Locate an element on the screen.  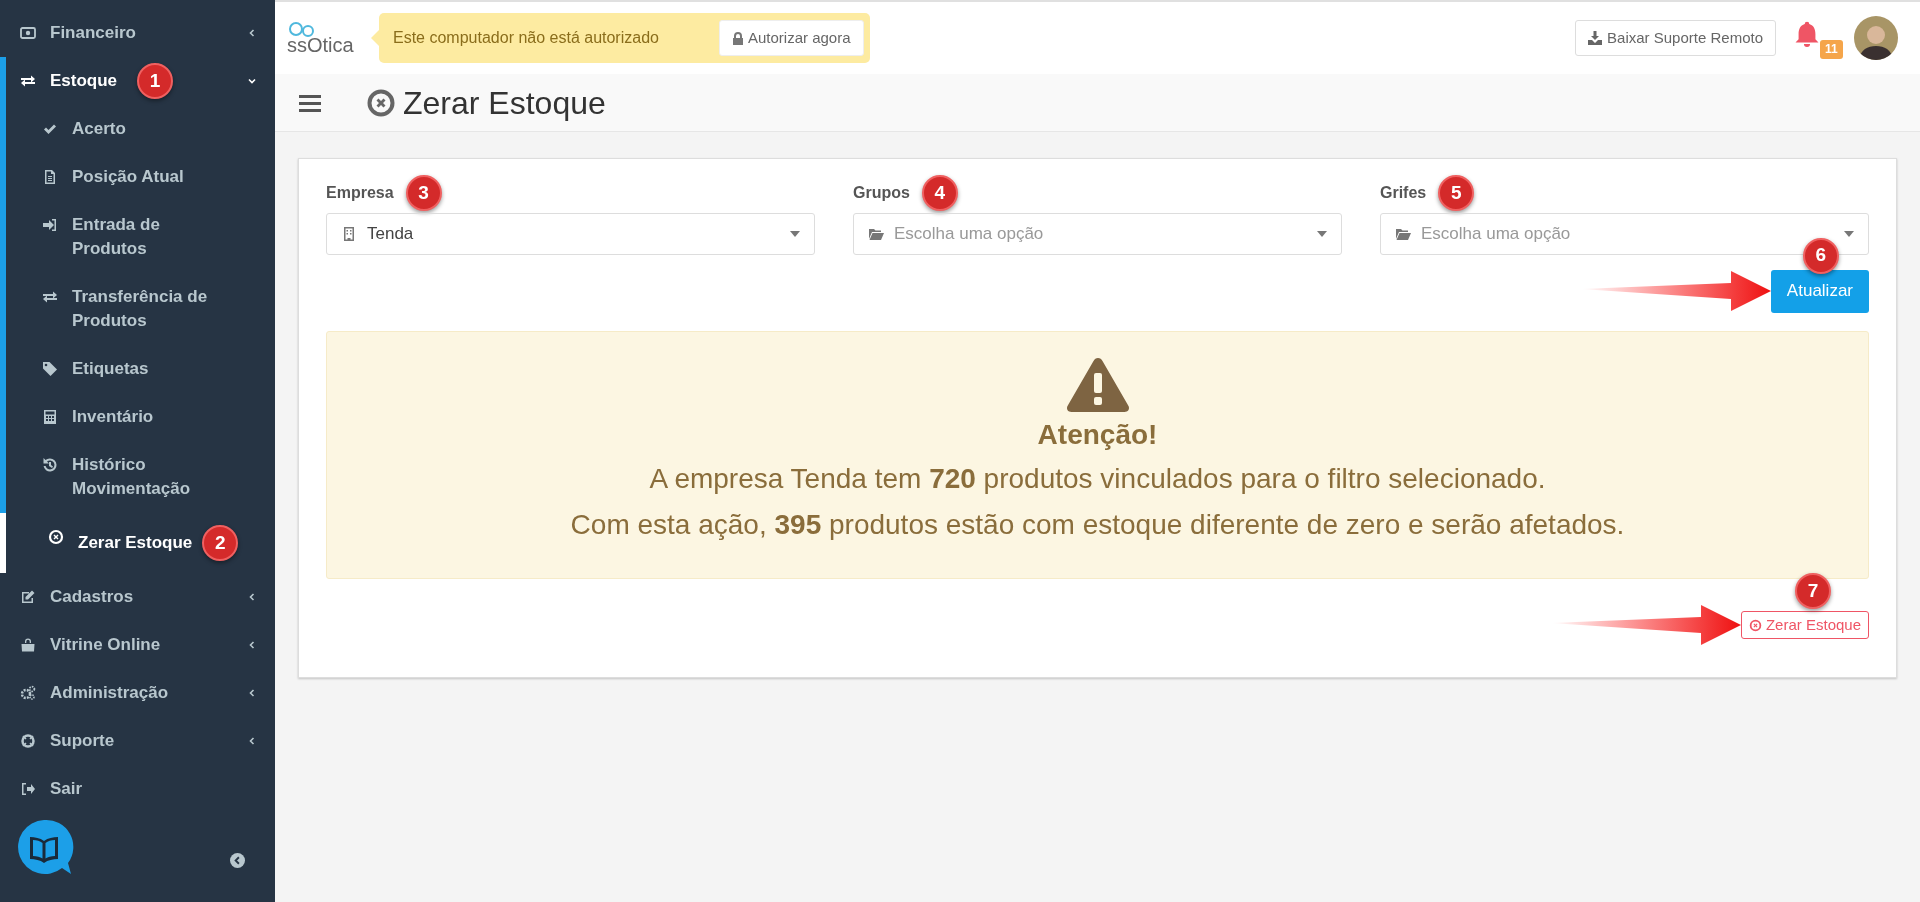
sidebar-label: Sair is located at coordinates (66, 789).